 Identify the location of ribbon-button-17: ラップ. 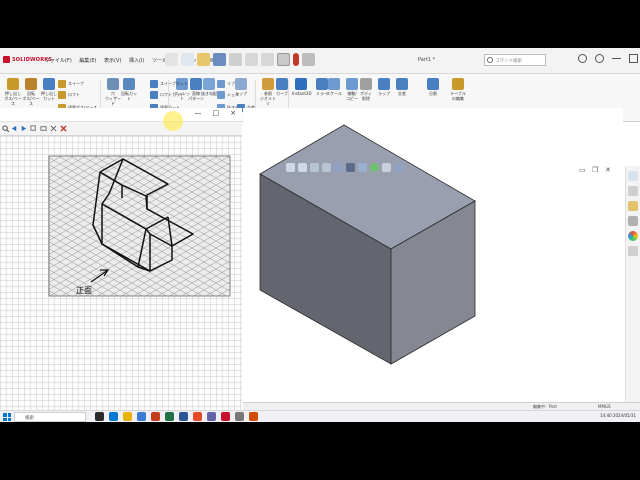
(384, 87).